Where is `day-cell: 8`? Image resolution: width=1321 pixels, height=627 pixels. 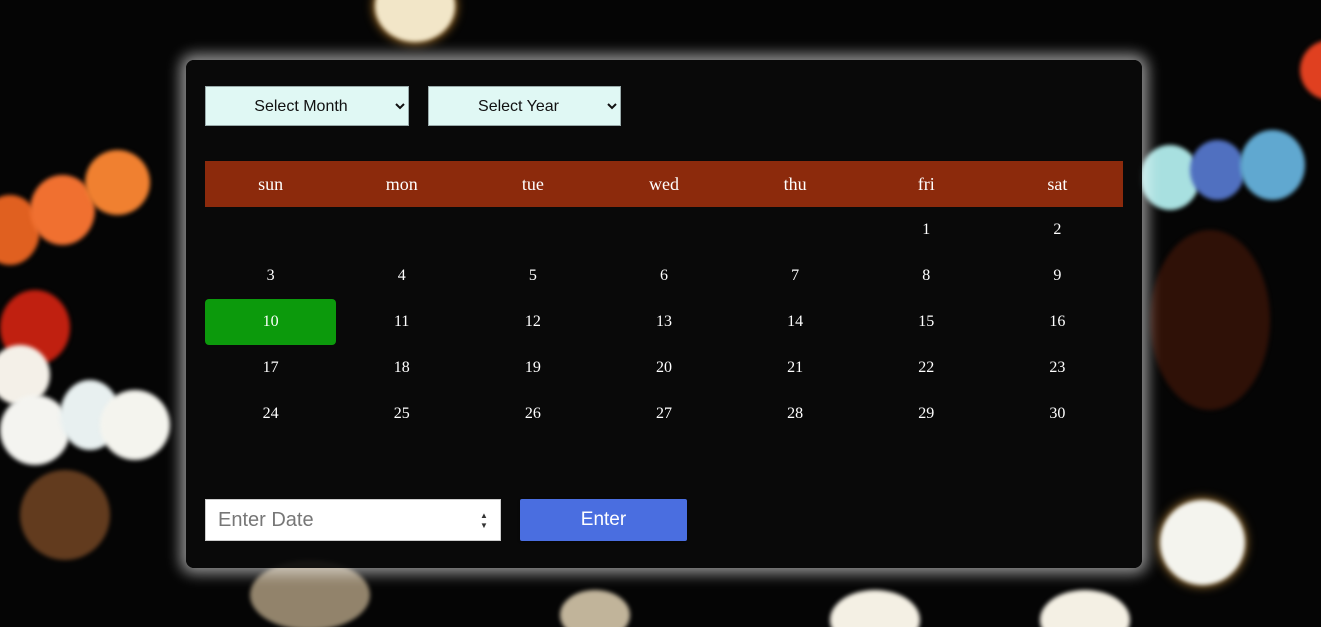
day-cell: 8 is located at coordinates (926, 276).